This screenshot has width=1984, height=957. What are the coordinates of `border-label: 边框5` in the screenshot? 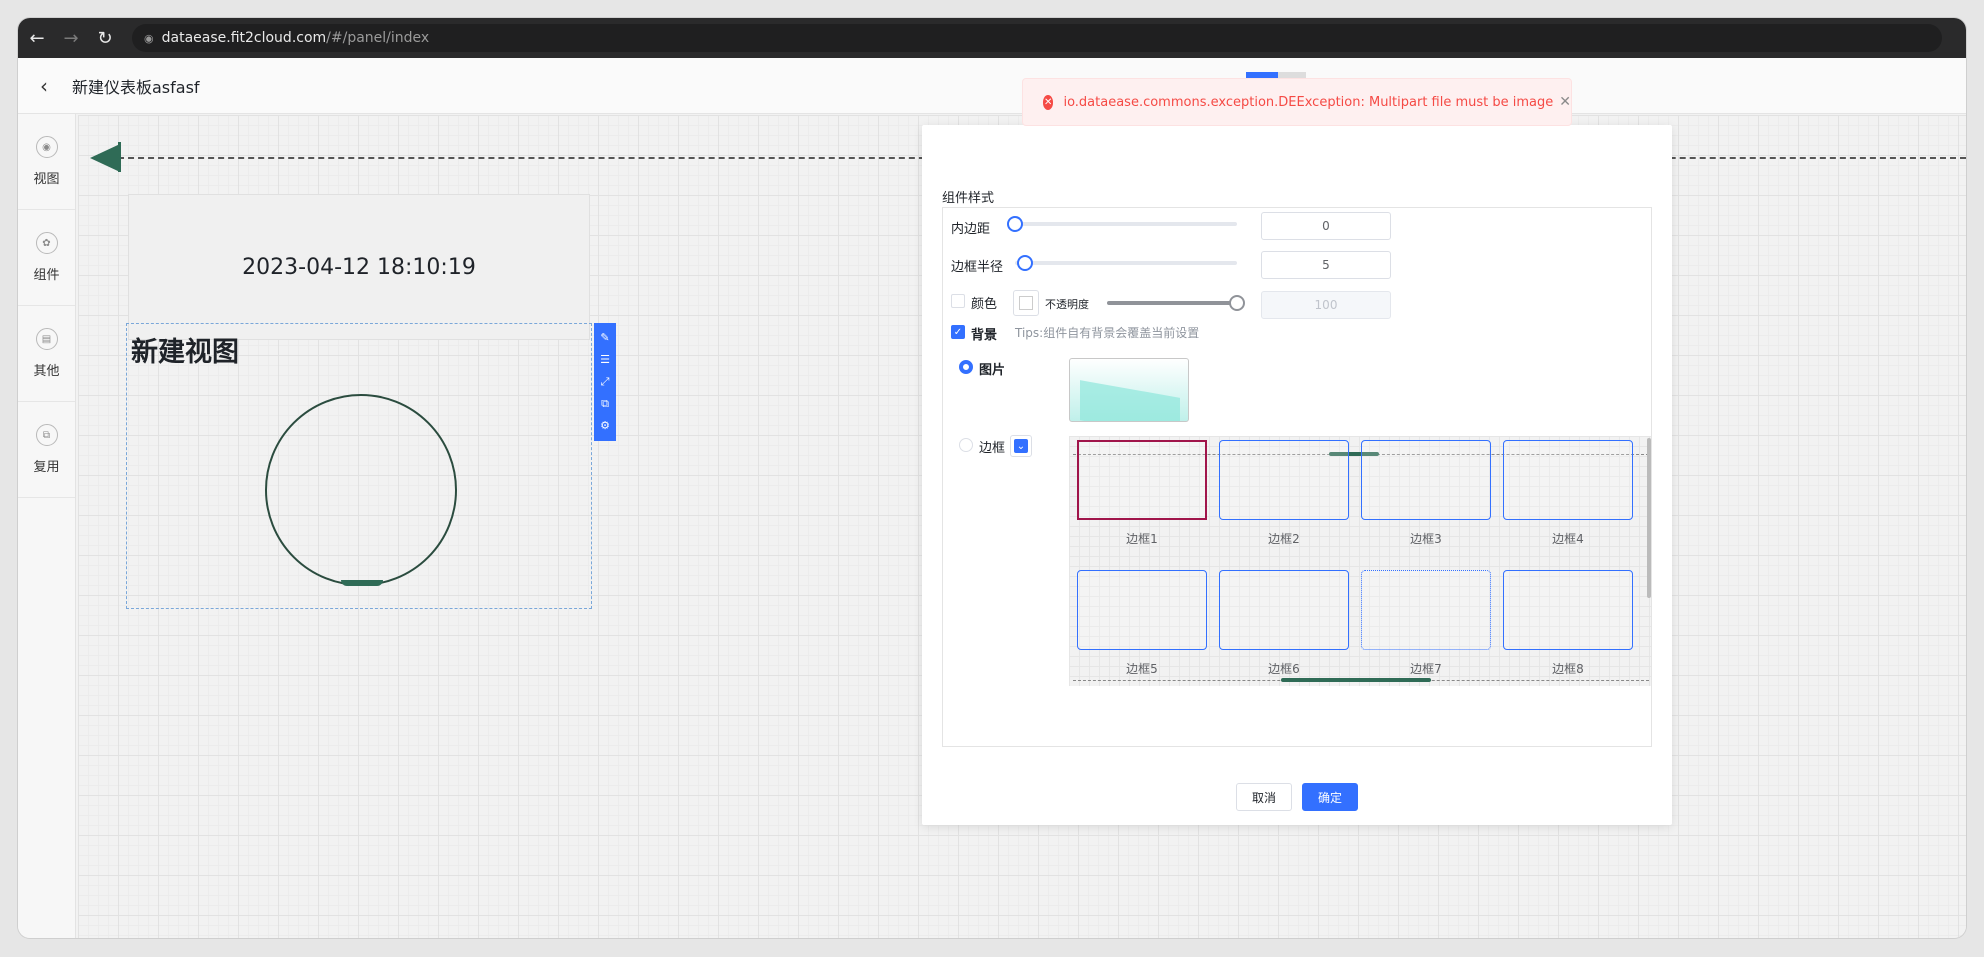 It's located at (1142, 669).